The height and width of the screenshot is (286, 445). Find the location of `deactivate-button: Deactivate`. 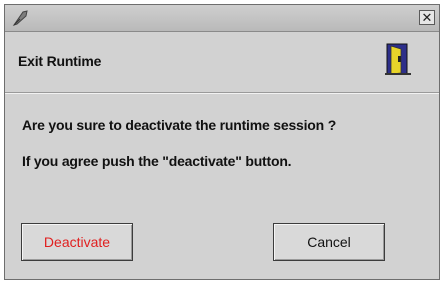

deactivate-button: Deactivate is located at coordinates (77, 242).